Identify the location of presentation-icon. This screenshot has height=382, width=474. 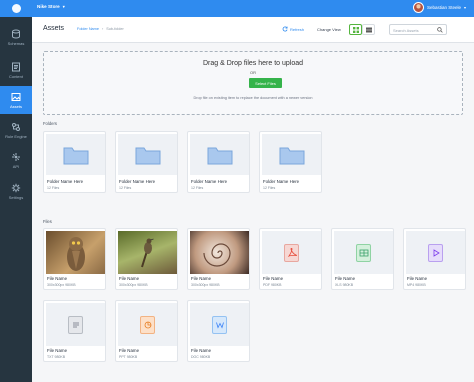
(147, 324).